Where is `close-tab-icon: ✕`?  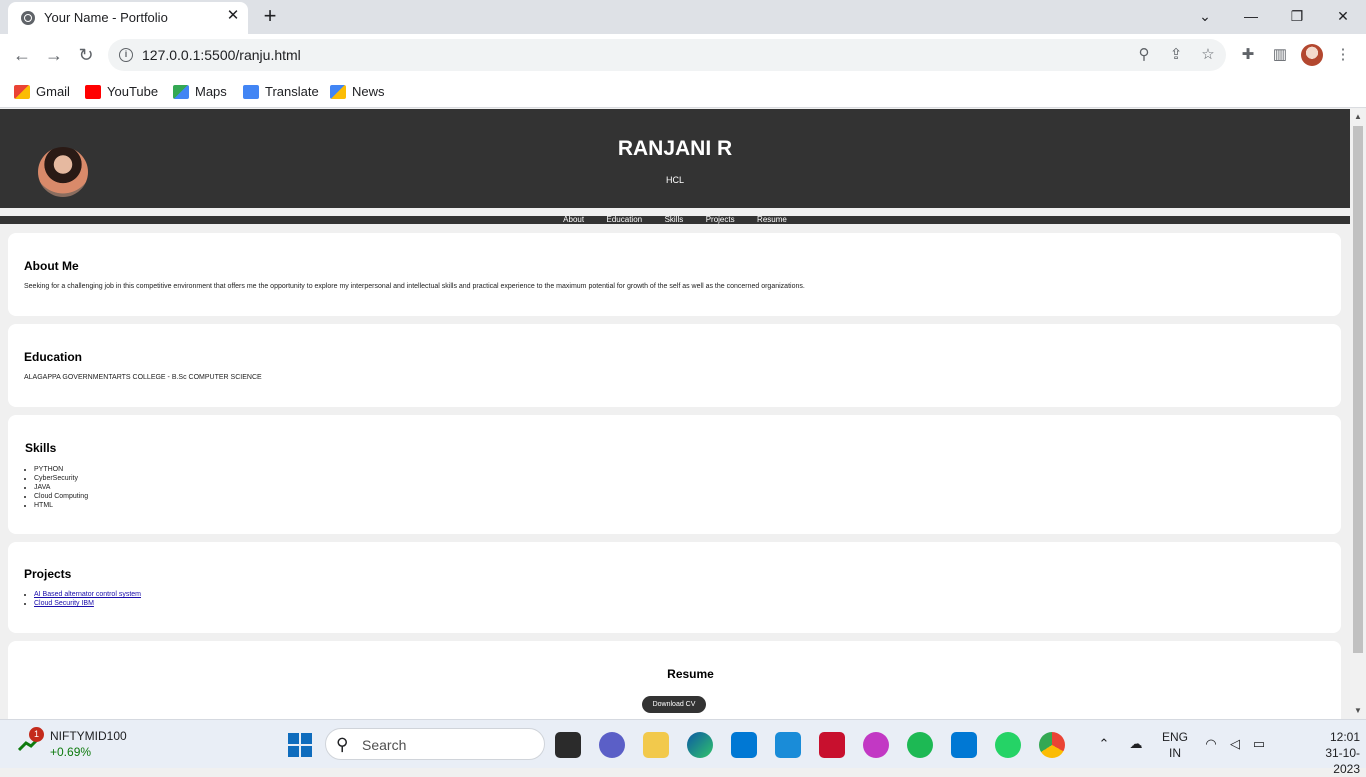
close-tab-icon: ✕ is located at coordinates (233, 16).